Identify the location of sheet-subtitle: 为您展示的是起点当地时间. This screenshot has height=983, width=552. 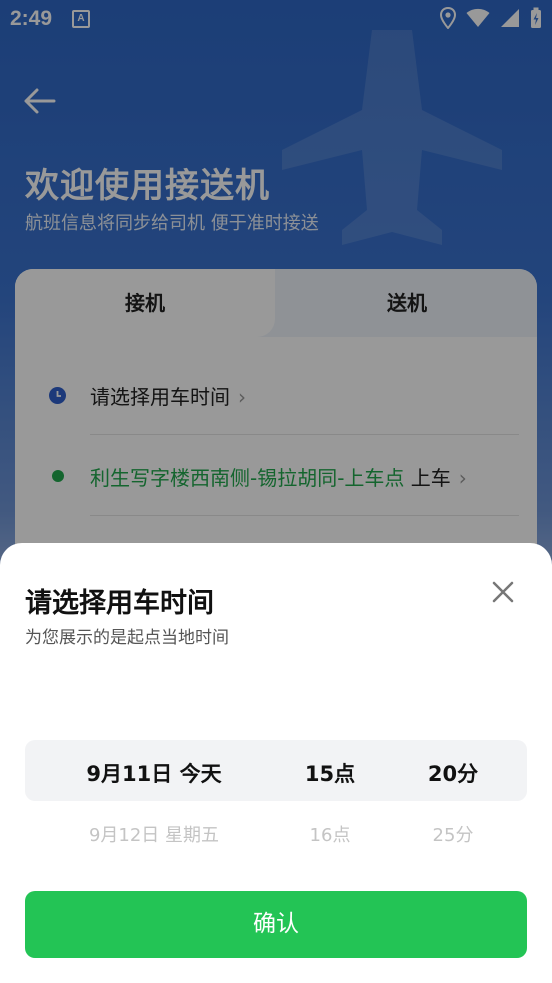
(127, 638).